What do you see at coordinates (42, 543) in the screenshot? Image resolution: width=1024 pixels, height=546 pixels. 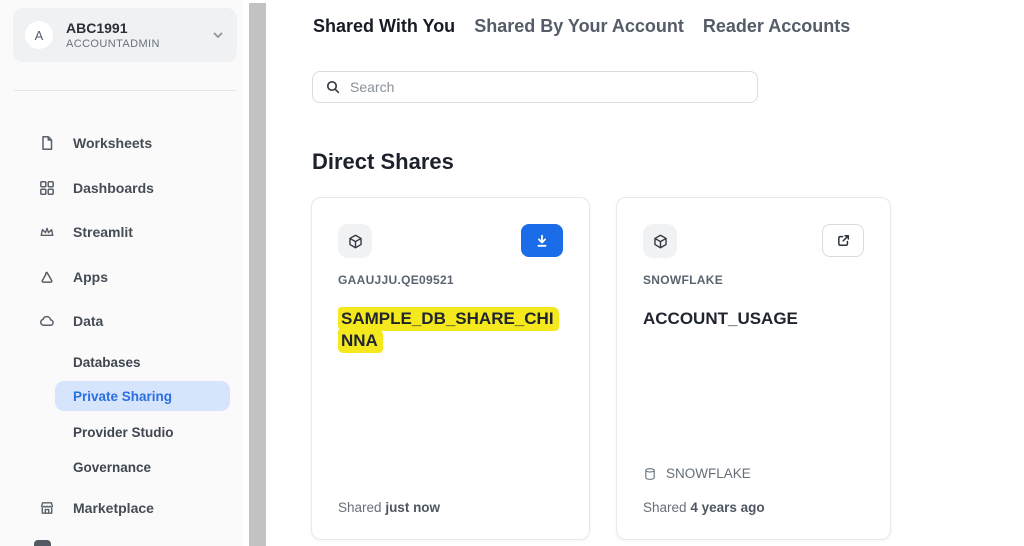 I see `sidebar-item-partial-icon` at bounding box center [42, 543].